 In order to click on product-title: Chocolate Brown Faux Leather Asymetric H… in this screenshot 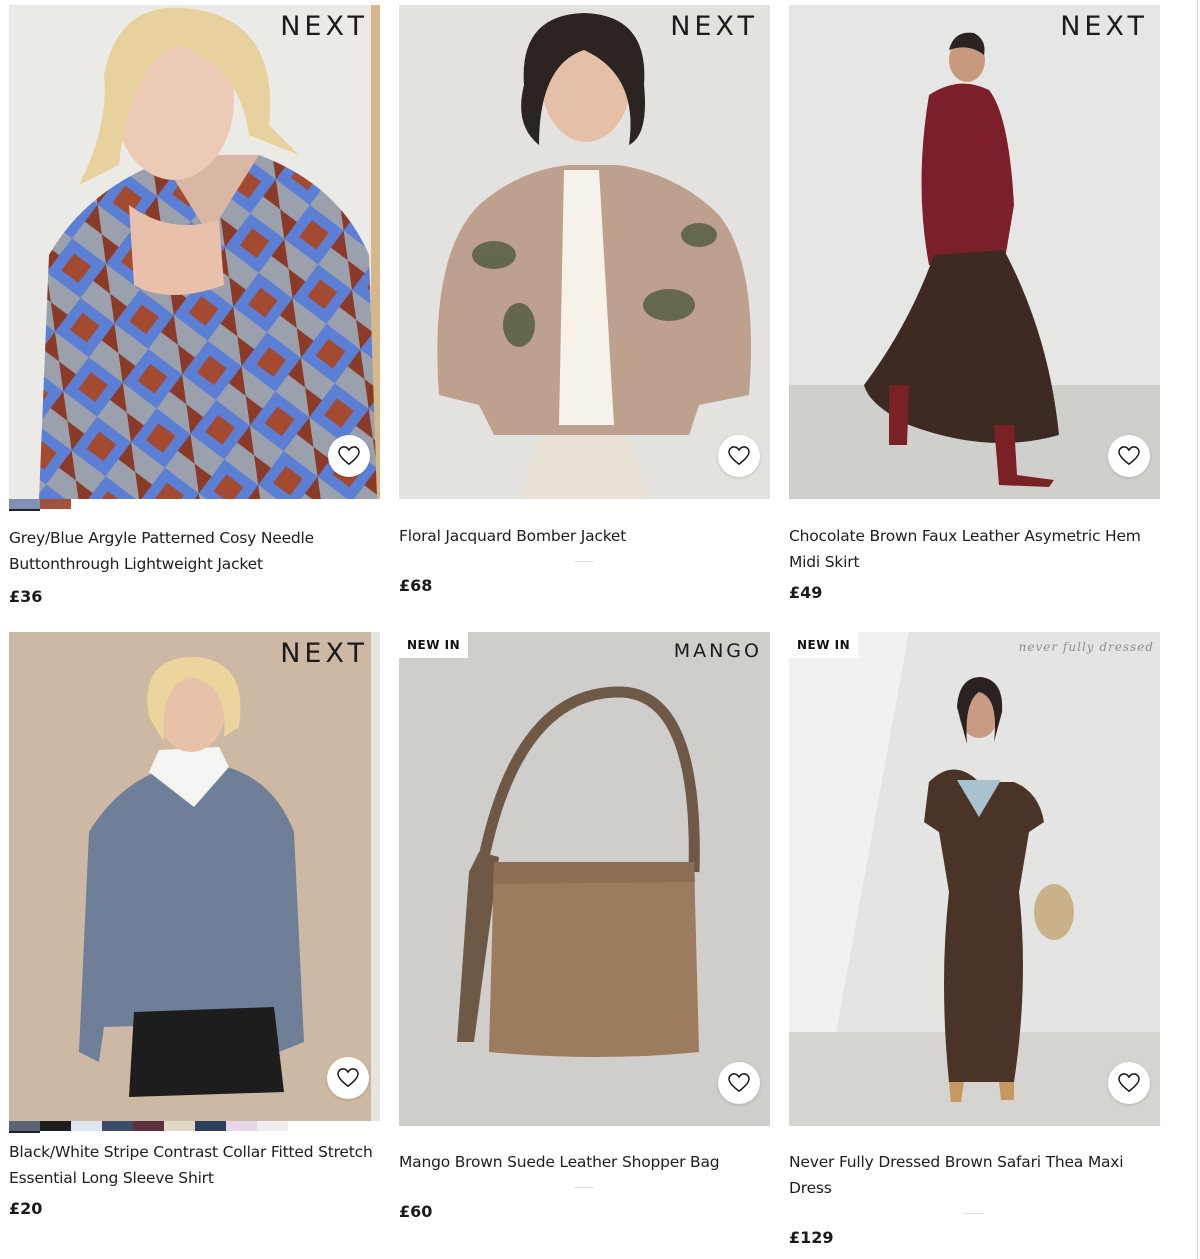, I will do `click(974, 549)`.